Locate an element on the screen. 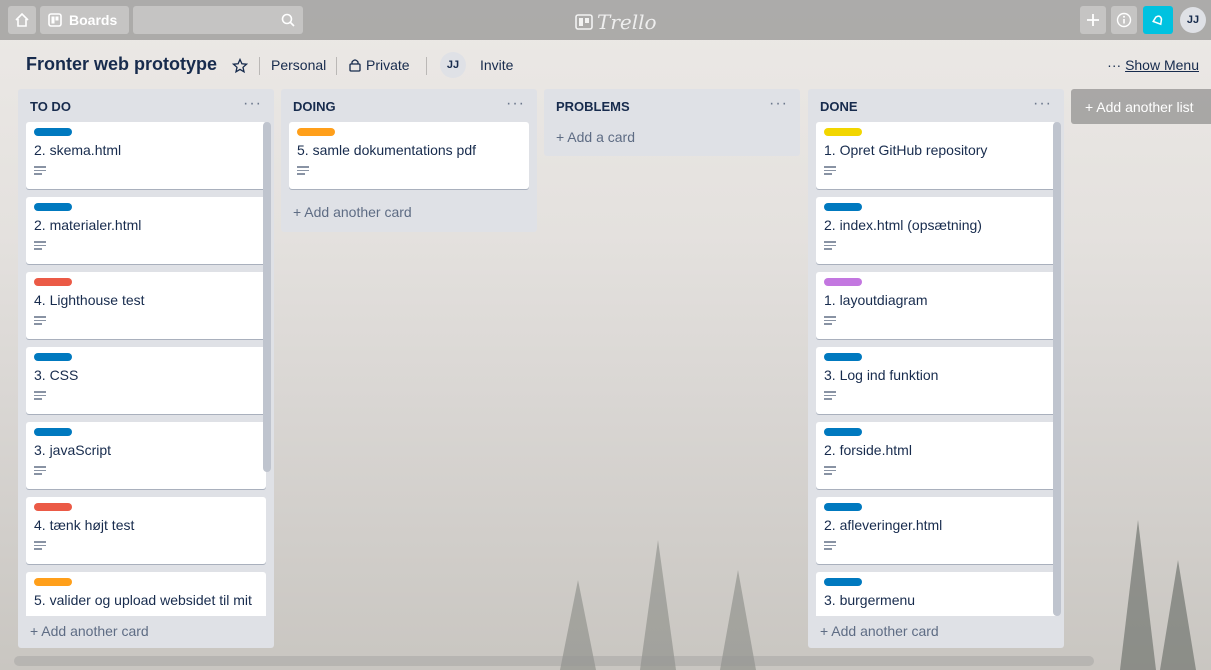 Image resolution: width=1211 pixels, height=670 pixels. card: 5. valider og upload websidet til mit is located at coordinates (146, 594).